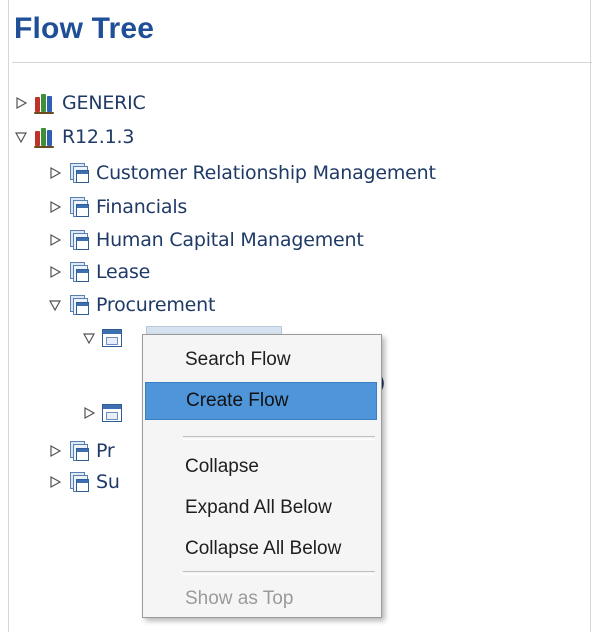 Image resolution: width=592 pixels, height=632 pixels. I want to click on tree-node-pr: Pr, so click(81, 451).